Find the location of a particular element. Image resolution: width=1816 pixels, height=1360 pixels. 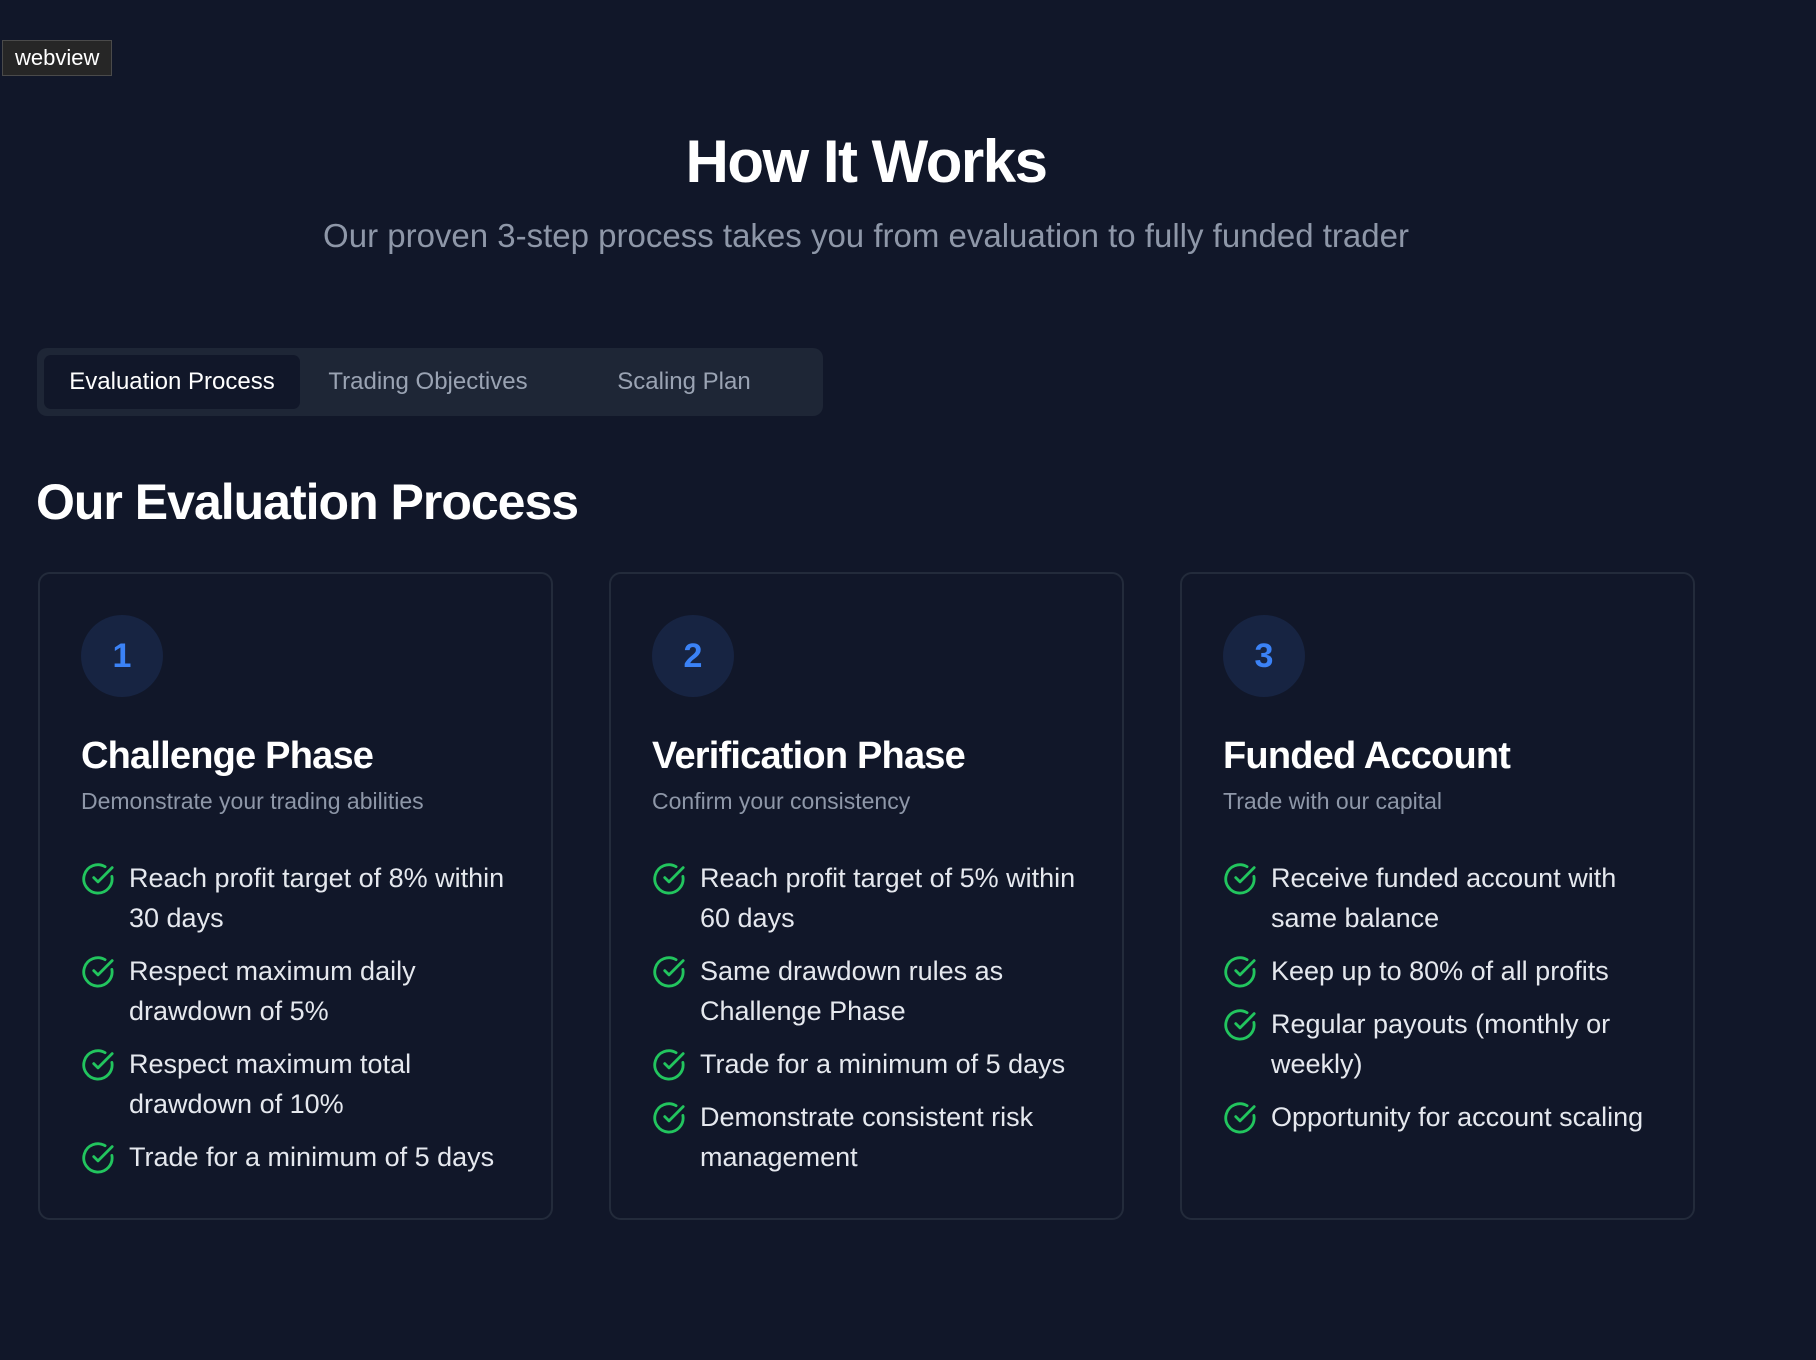

feature-text: Reach profit target of 8% within 30 days is located at coordinates (317, 898).